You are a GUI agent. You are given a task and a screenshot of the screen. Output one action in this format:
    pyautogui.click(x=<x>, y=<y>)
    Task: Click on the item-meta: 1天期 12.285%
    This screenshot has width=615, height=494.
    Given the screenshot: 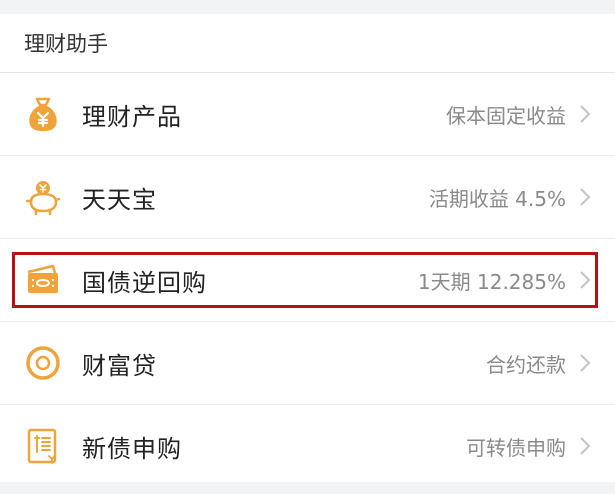 What is the action you would take?
    pyautogui.click(x=491, y=281)
    